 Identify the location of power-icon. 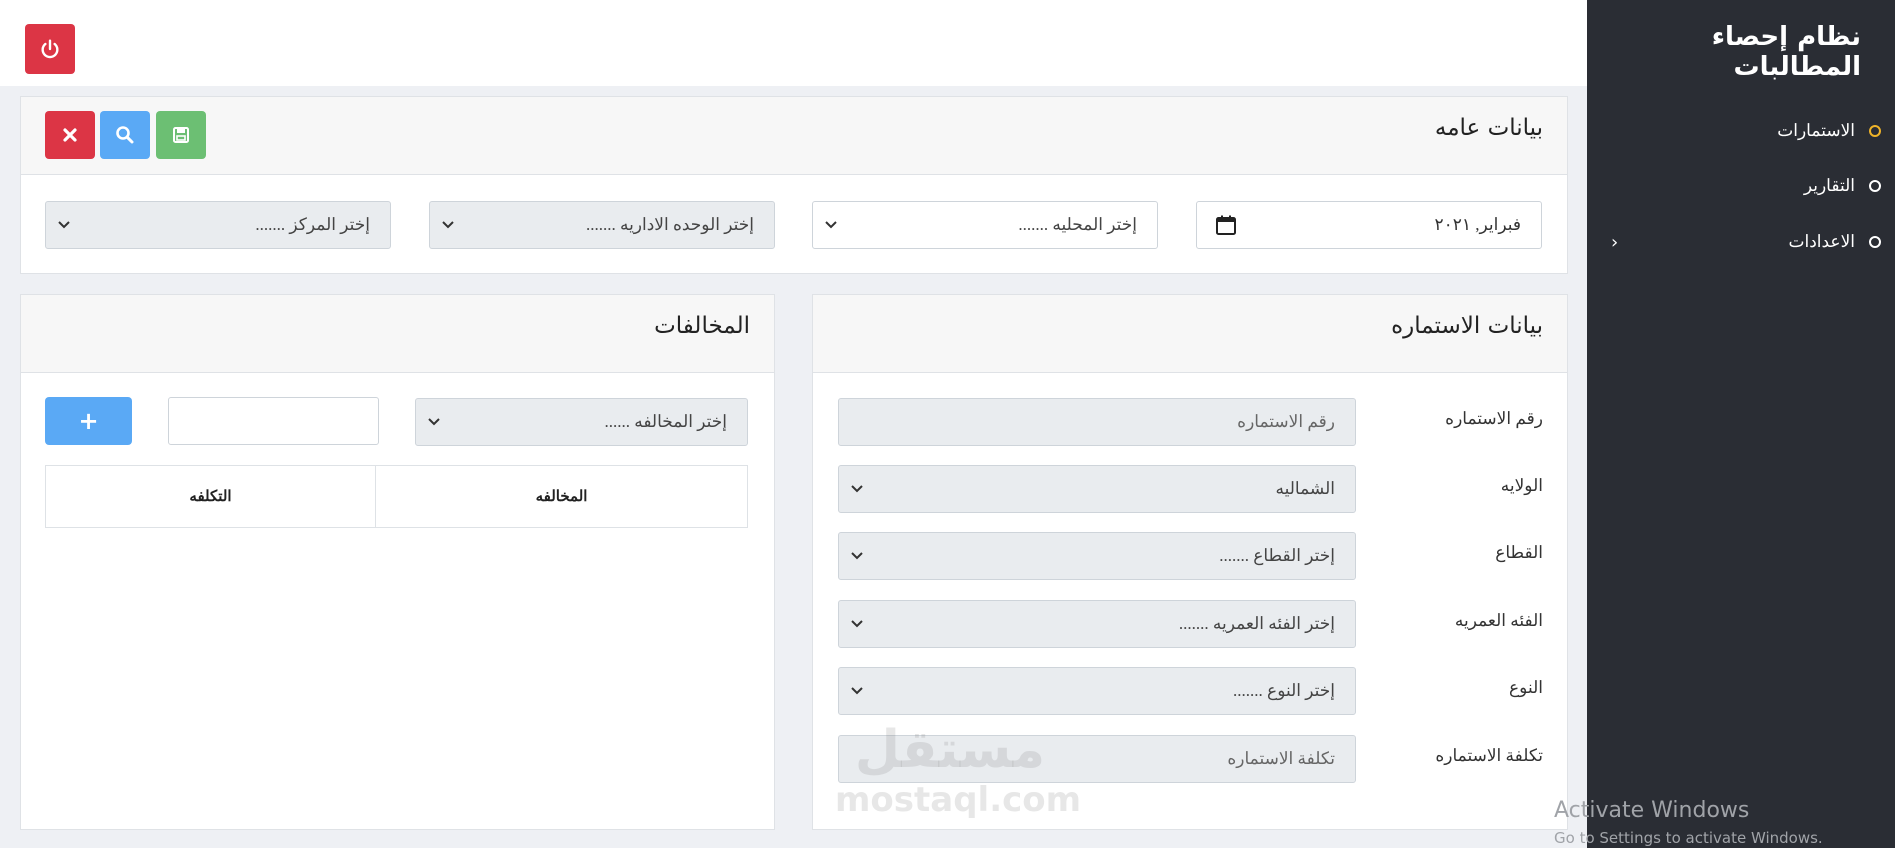
(50, 49).